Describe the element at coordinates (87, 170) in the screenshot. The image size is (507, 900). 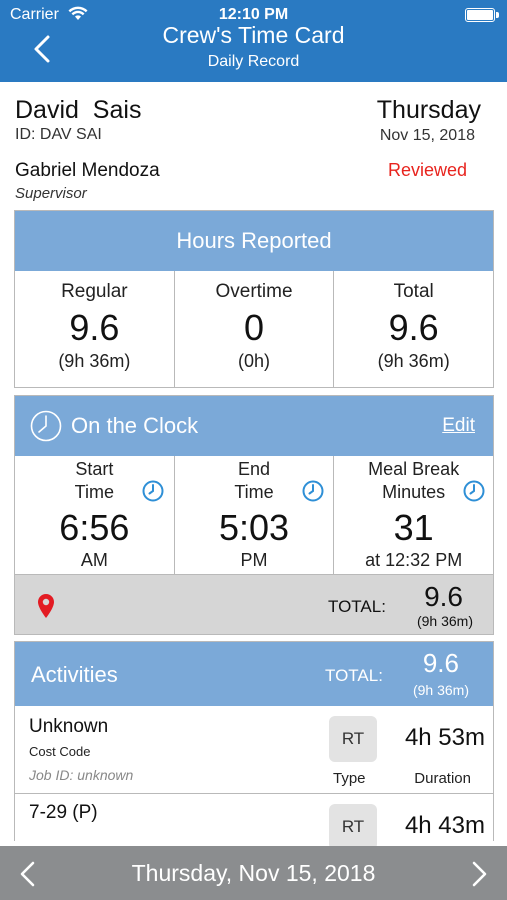
I see `supervisor-name: Gabriel Mendoza` at that location.